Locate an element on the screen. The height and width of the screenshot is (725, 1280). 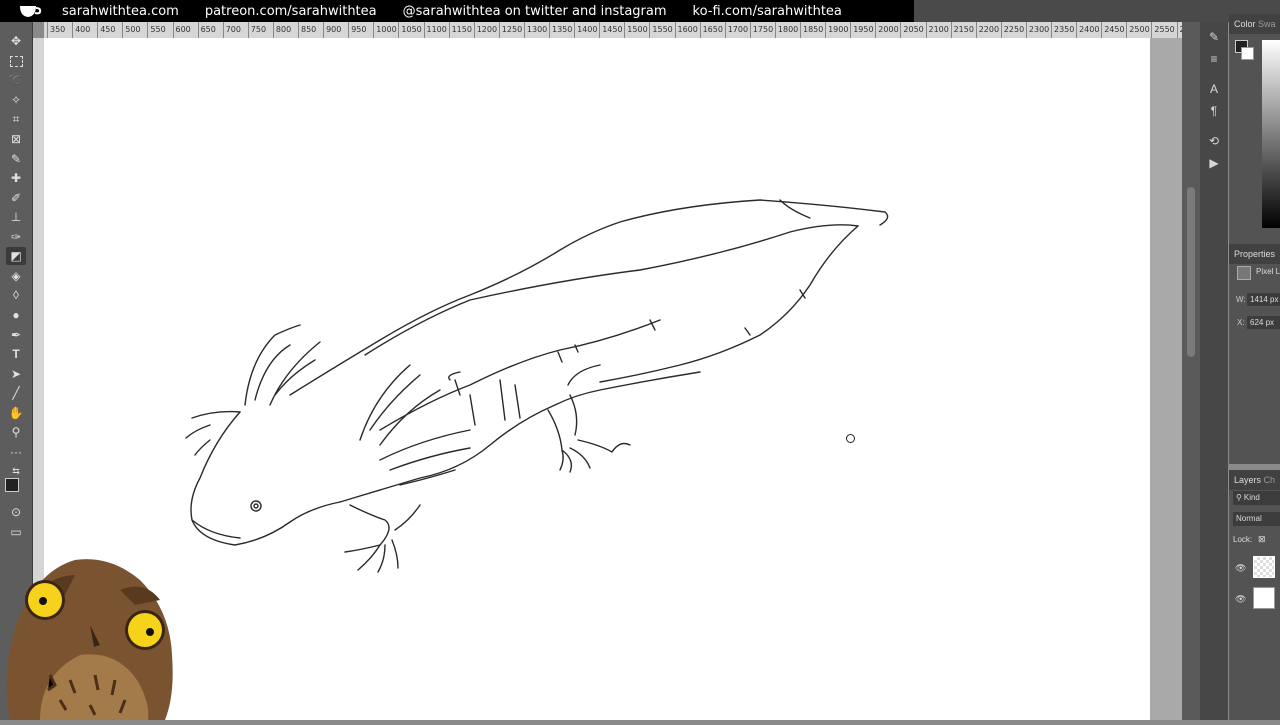
lasso-tool-icon: ➰ is located at coordinates (16, 80).